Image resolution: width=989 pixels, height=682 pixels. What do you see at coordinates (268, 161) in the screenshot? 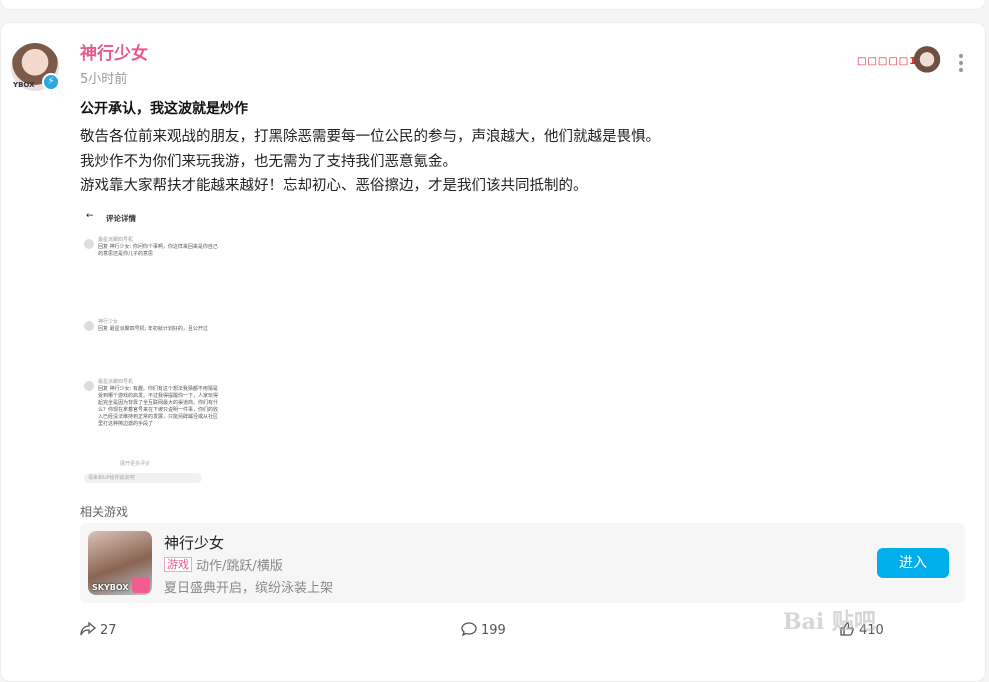
I see `post-body-line: 我炒作不为你们来玩我游，也无需为了支持我们恶意氪金。` at bounding box center [268, 161].